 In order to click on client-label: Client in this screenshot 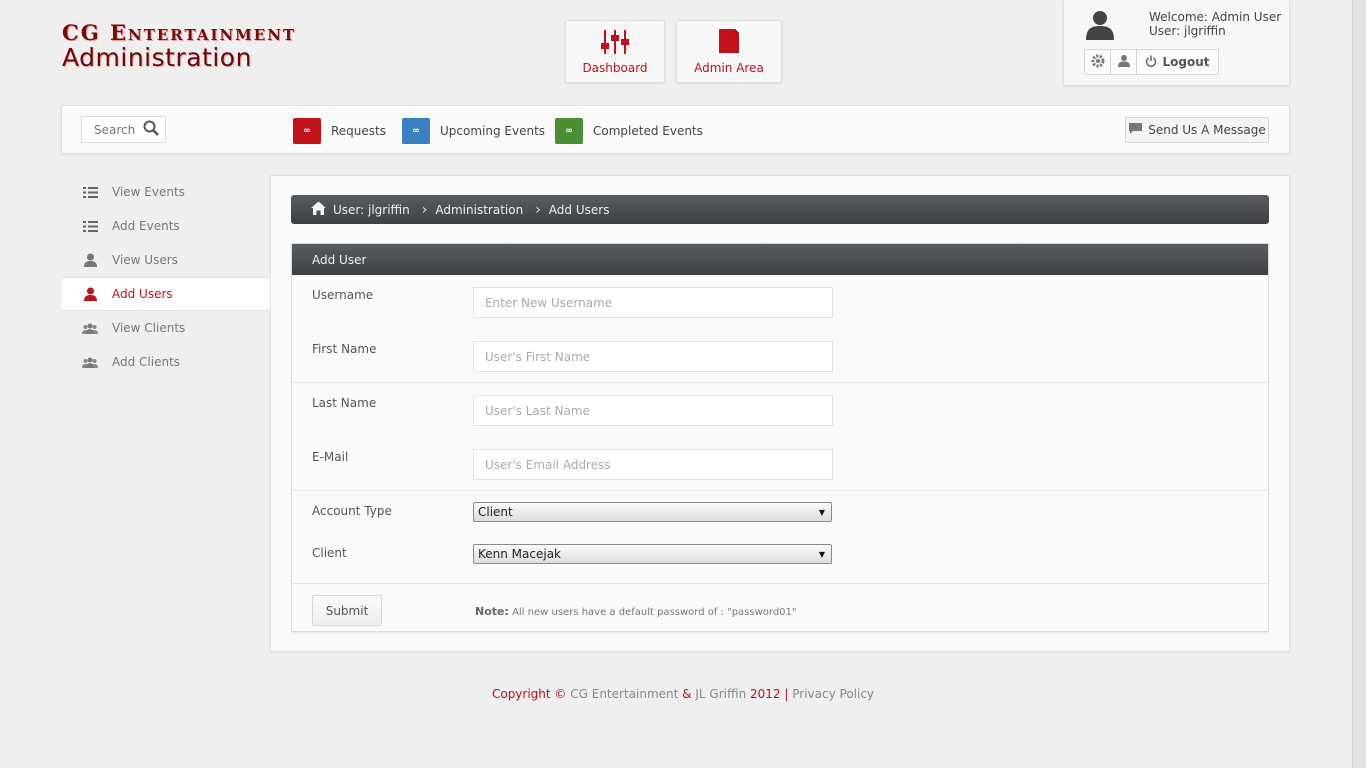, I will do `click(329, 553)`.